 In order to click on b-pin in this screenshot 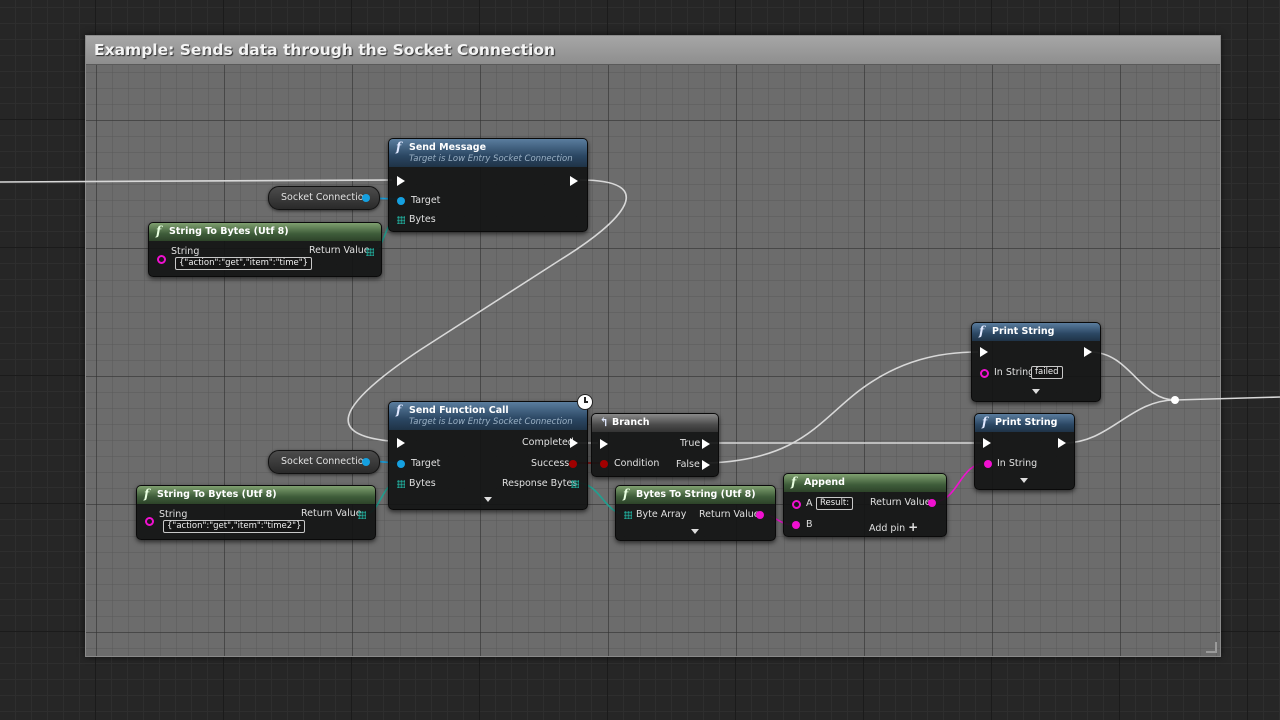, I will do `click(796, 525)`.